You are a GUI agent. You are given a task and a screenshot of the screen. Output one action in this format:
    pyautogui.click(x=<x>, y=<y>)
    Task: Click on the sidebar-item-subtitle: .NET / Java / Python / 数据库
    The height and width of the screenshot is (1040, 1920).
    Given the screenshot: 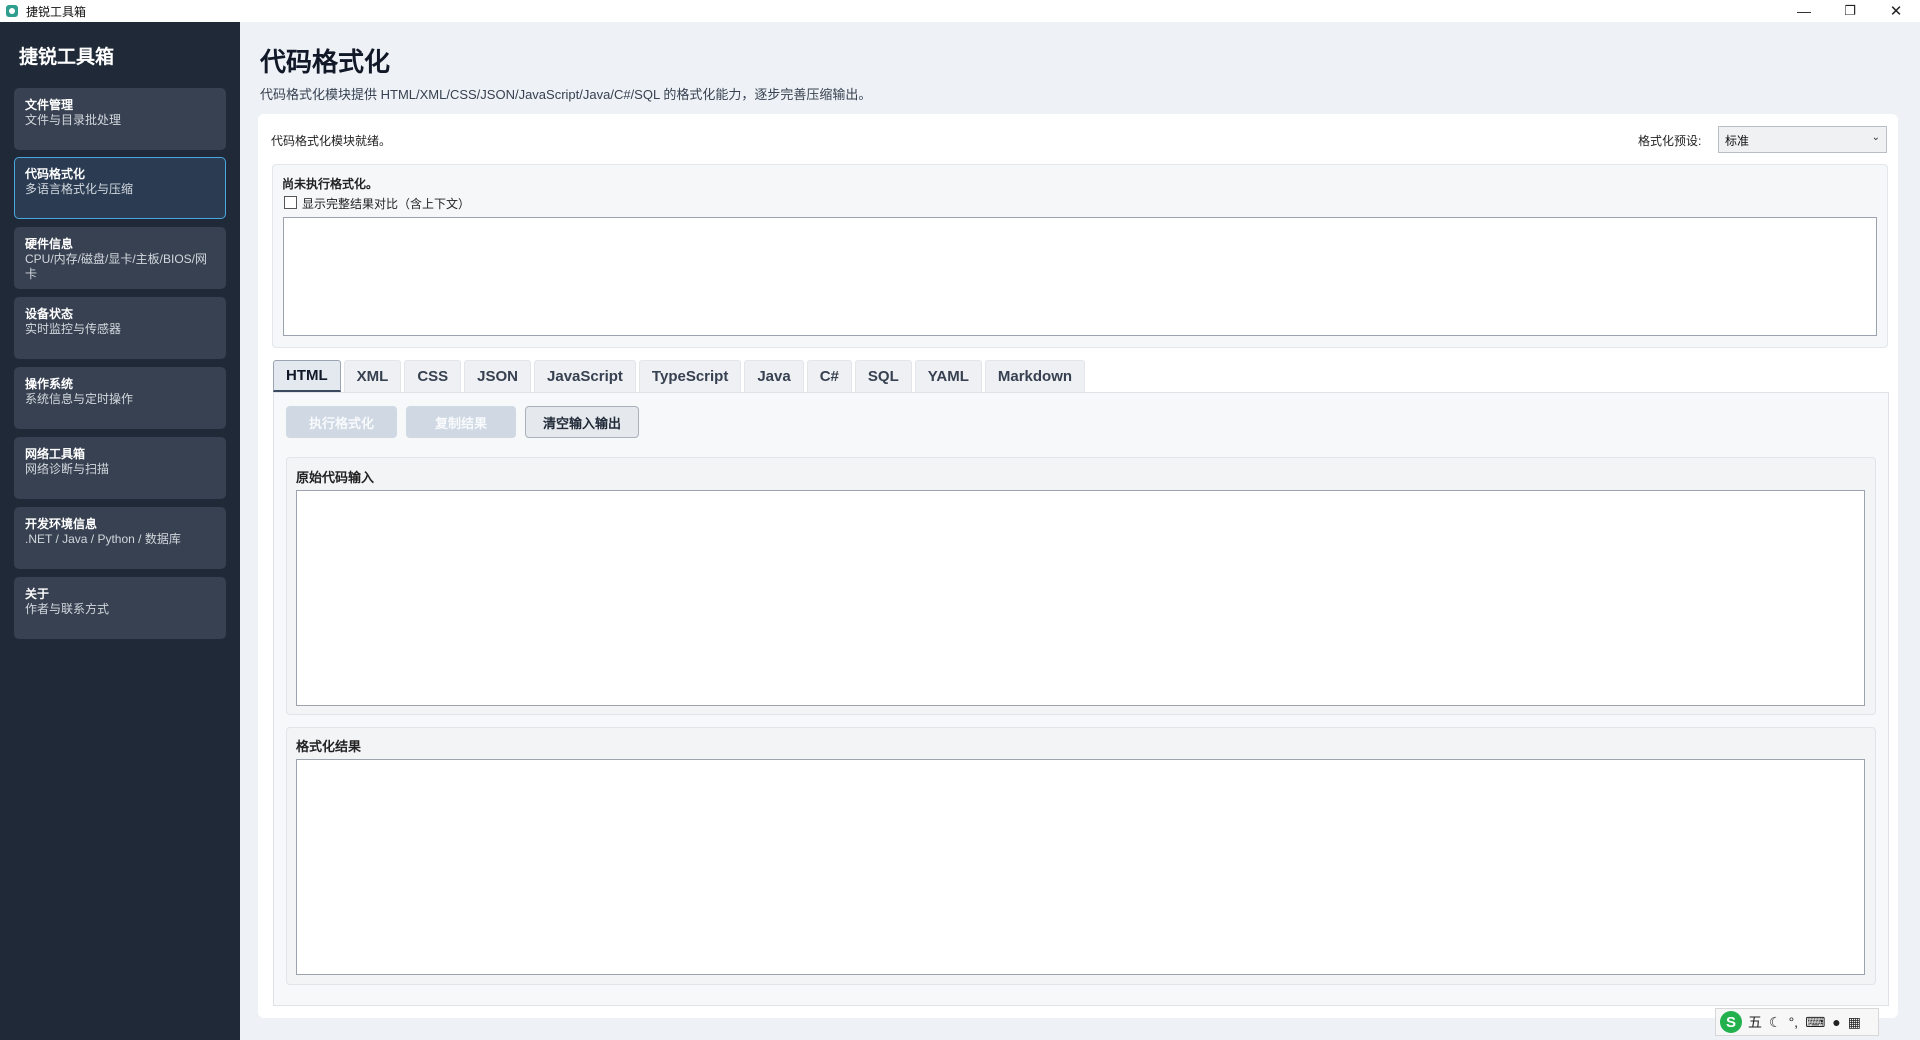 What is the action you would take?
    pyautogui.click(x=103, y=539)
    